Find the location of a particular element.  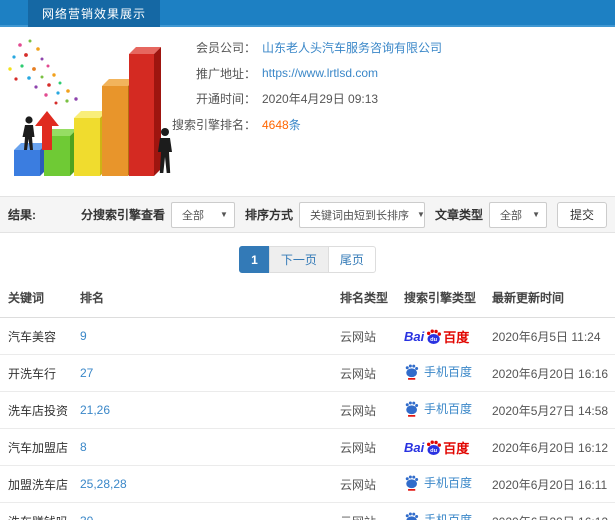

rank-cell: 9 is located at coordinates (206, 336).